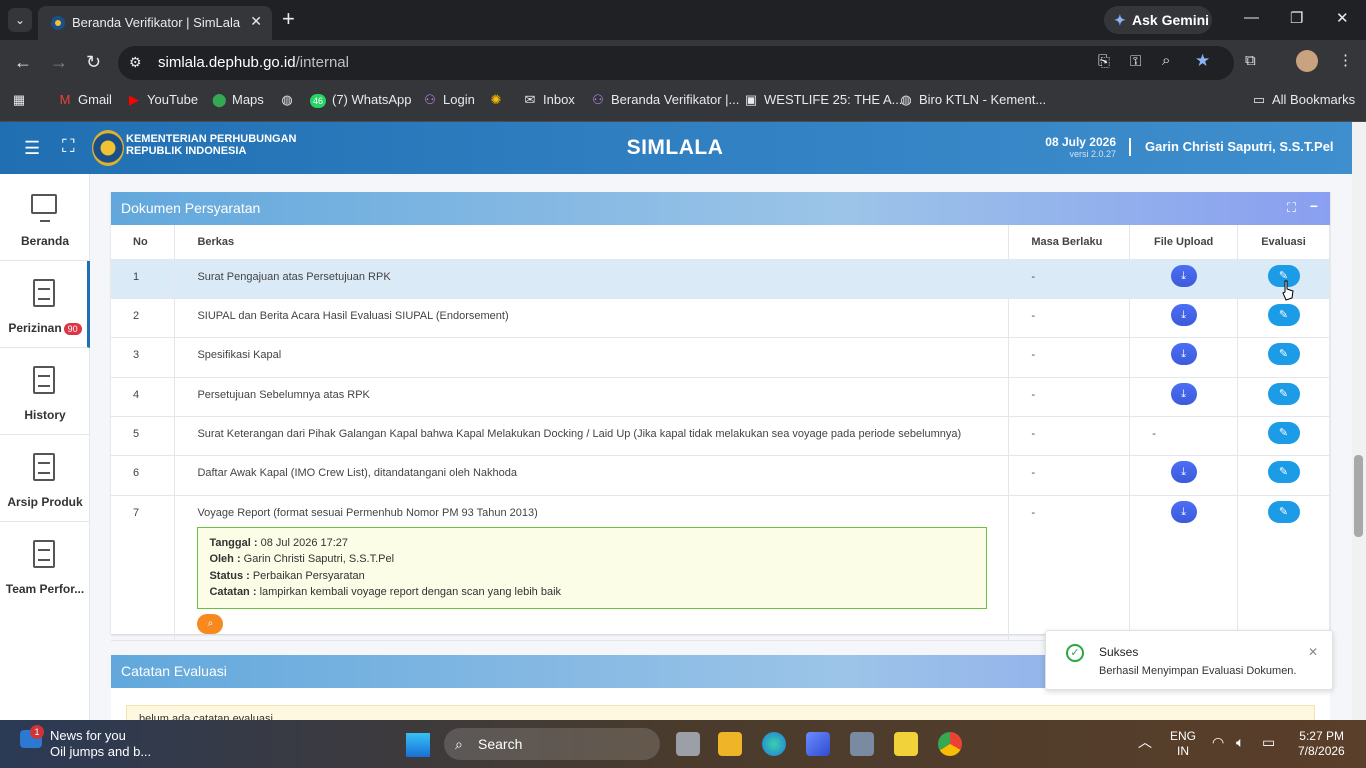 This screenshot has width=1366, height=768. Describe the element at coordinates (85, 100) in the screenshot. I see `bookmark-gmail: M Gmail` at that location.